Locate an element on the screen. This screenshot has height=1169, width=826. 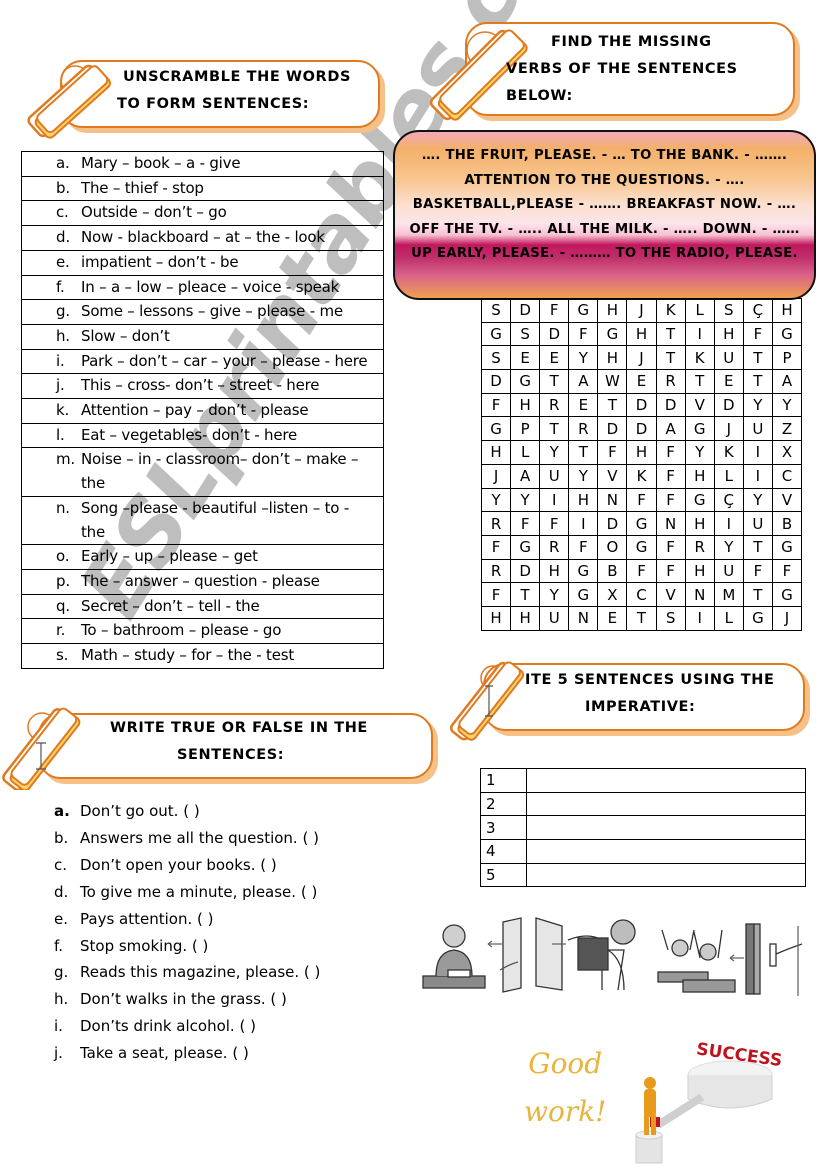
item-text: Take a seat, please. ( ) is located at coordinates (164, 1053).